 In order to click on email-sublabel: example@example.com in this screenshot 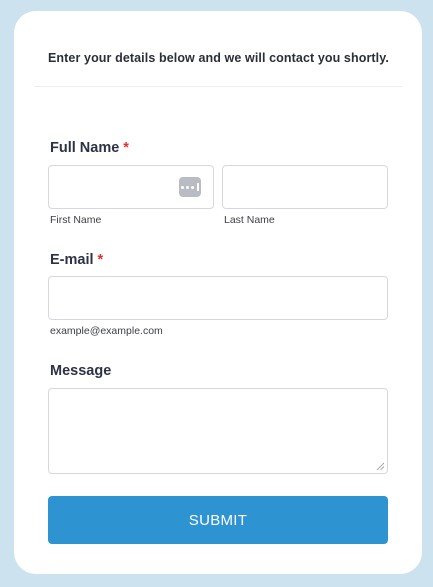, I will do `click(106, 331)`.